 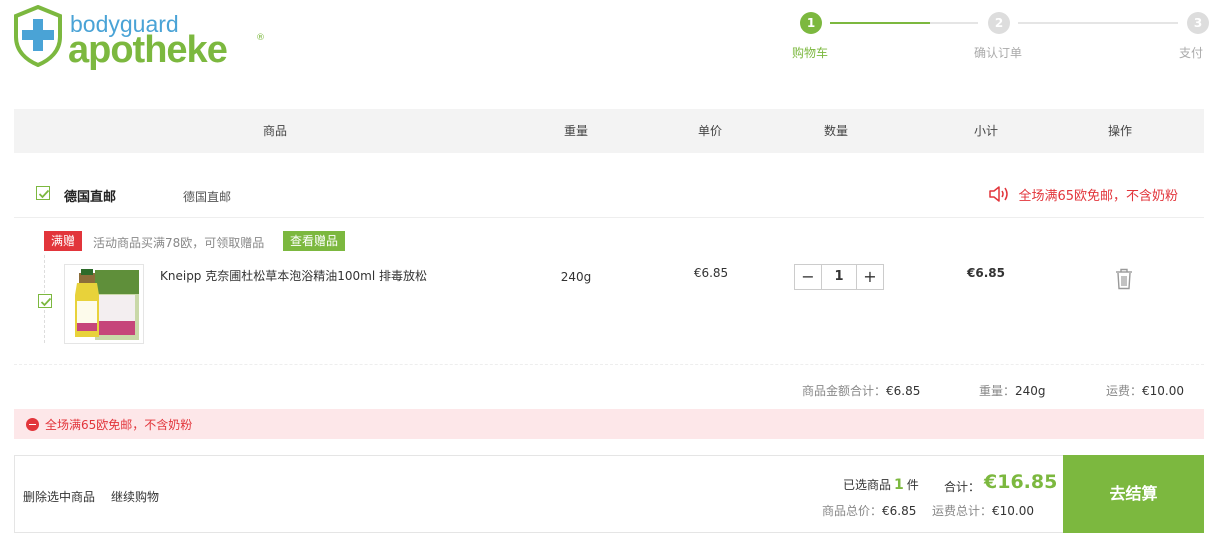 What do you see at coordinates (207, 197) in the screenshot?
I see `shop-subtitle: 德国直邮` at bounding box center [207, 197].